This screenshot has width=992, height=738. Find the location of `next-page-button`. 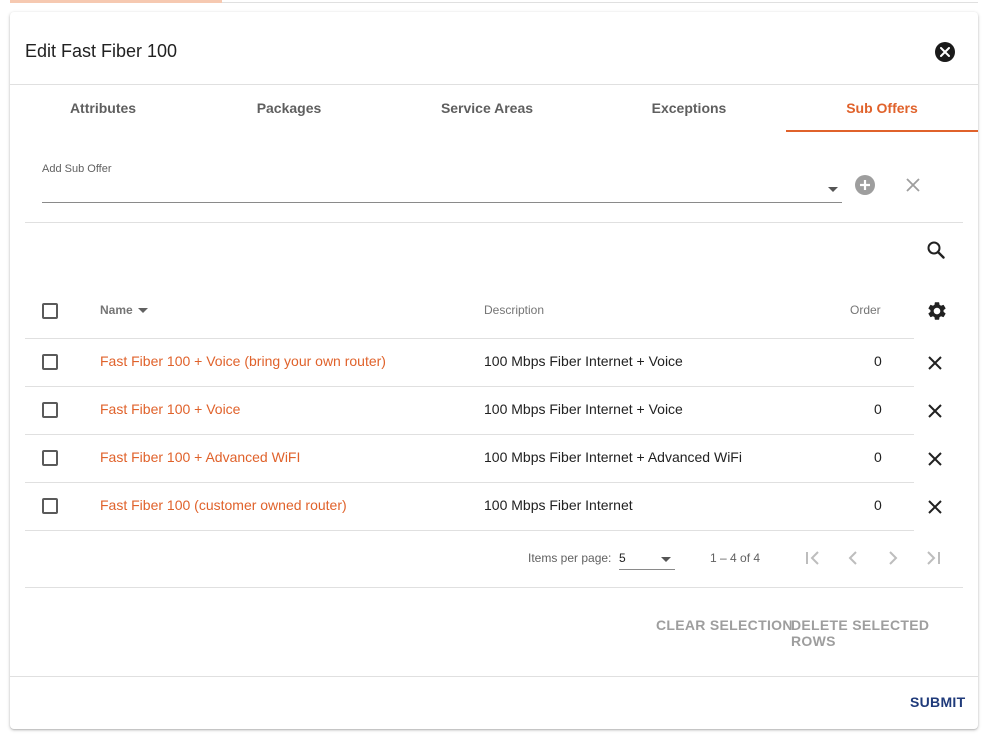

next-page-button is located at coordinates (893, 560).